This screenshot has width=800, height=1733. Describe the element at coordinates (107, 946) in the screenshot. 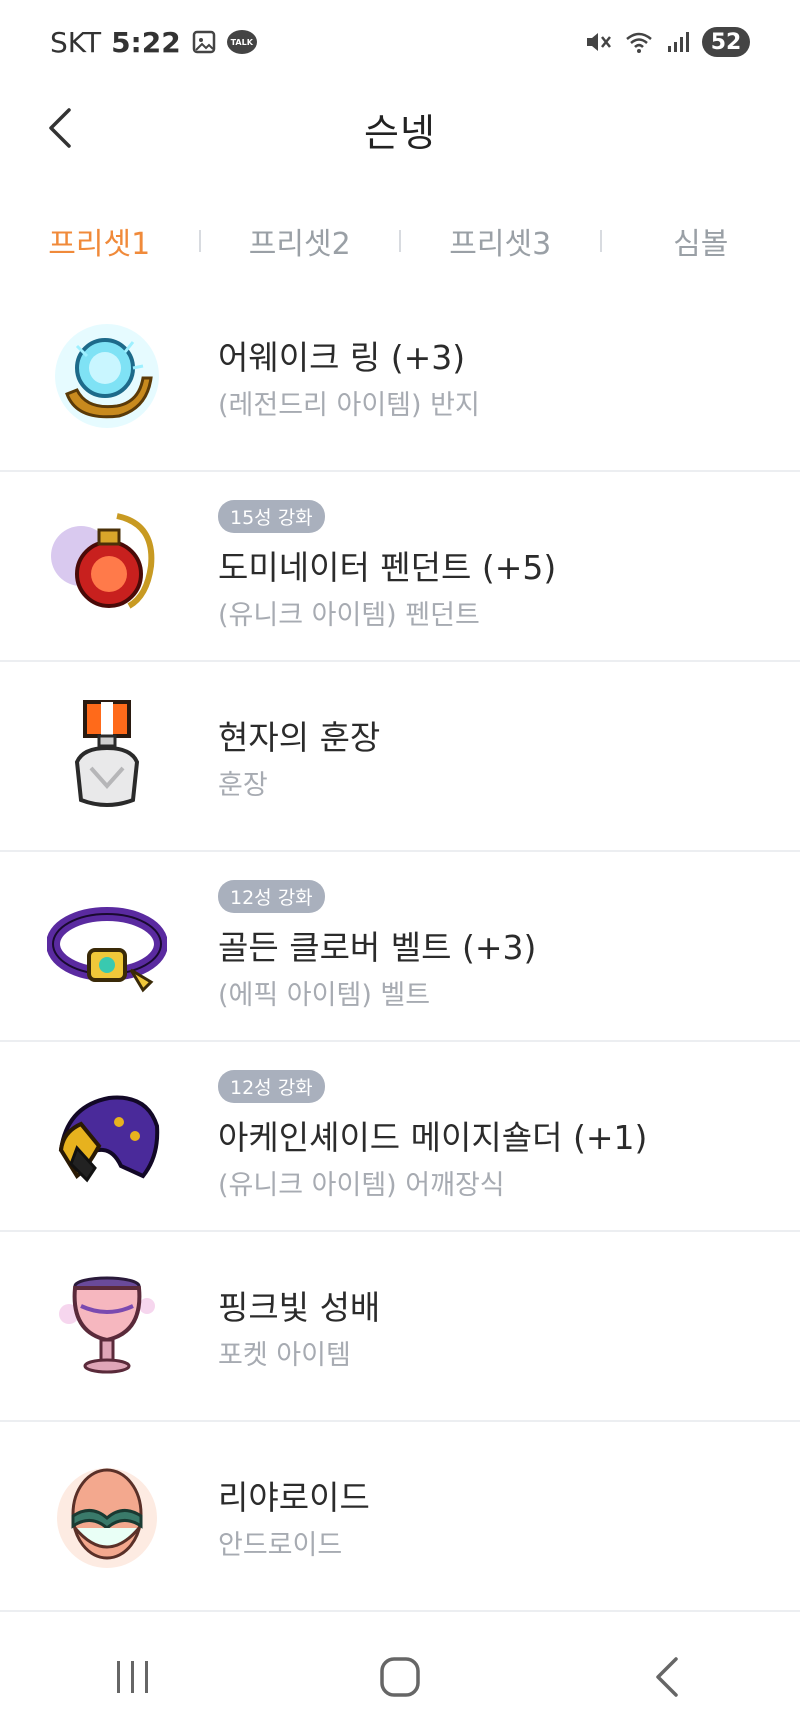

I see `belt-icon` at that location.